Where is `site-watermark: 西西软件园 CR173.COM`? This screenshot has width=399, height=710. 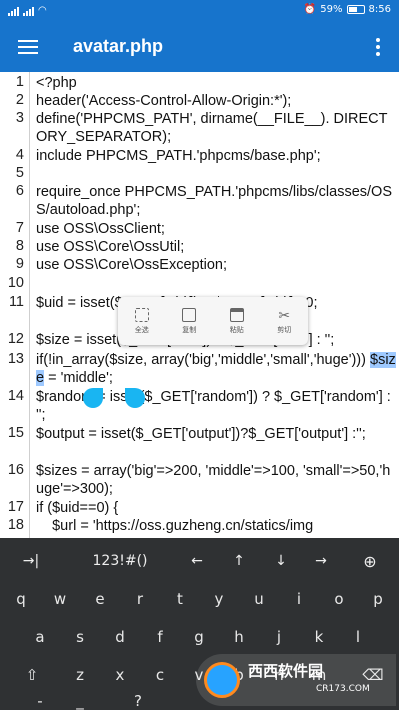 site-watermark: 西西软件园 CR173.COM is located at coordinates (296, 680).